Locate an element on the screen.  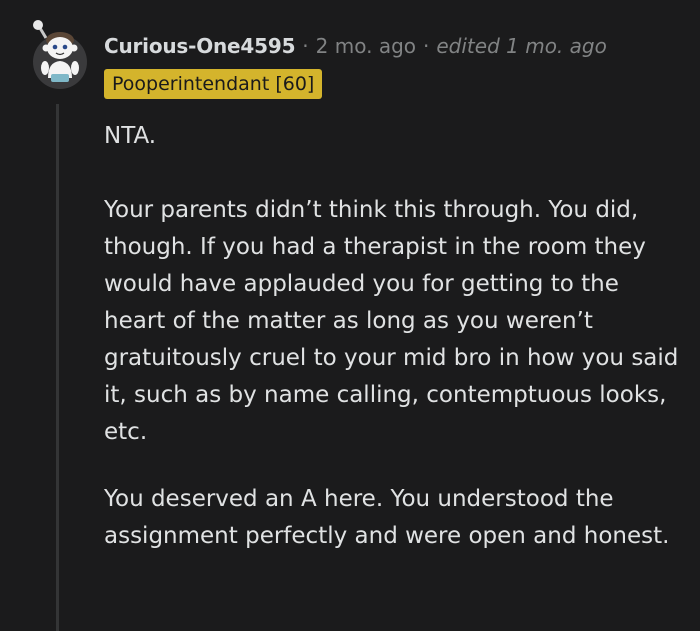
thread-collapse-line is located at coordinates (57, 367).